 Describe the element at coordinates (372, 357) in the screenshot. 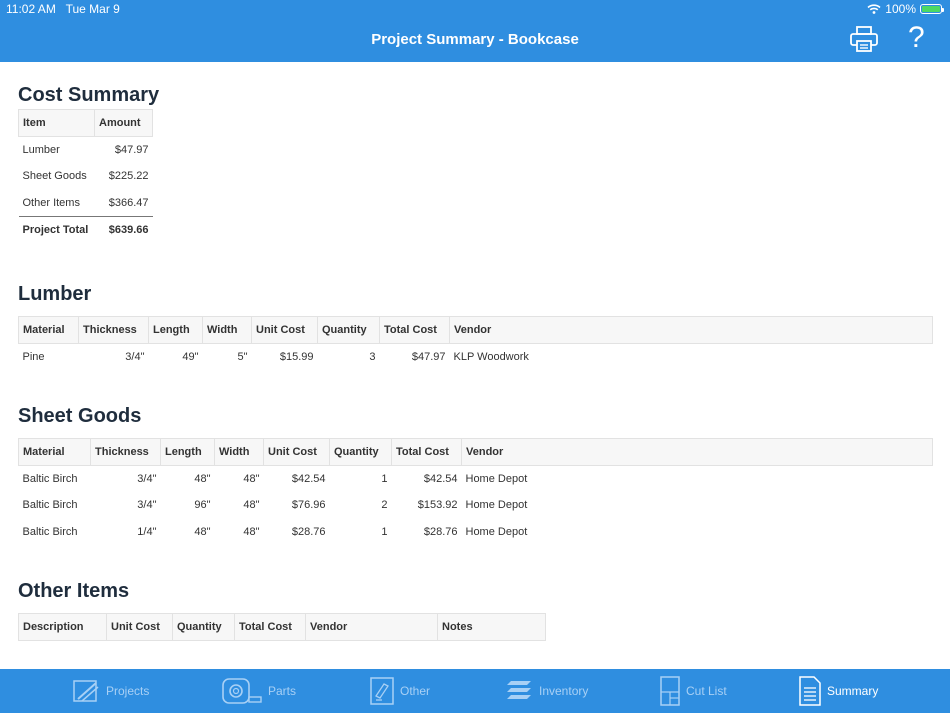

I see `cell: 3` at that location.